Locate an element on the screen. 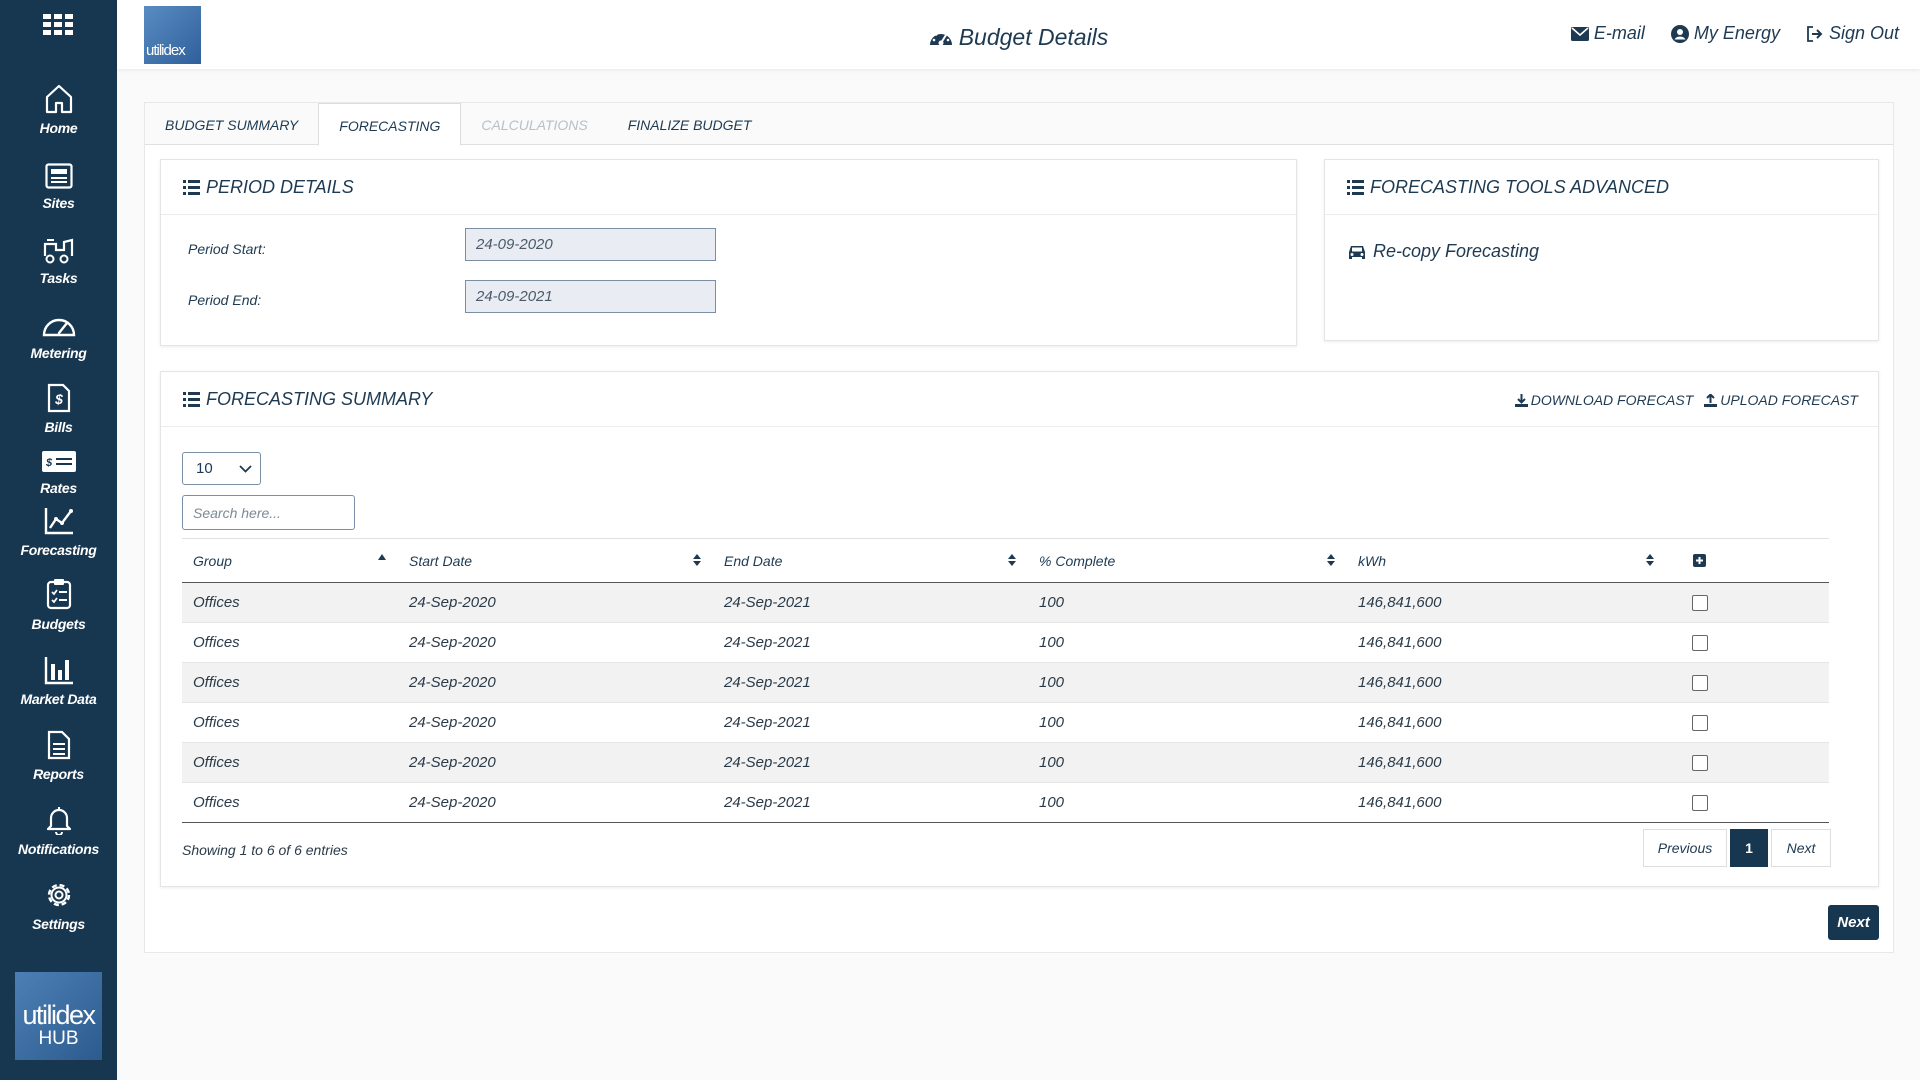 This screenshot has height=1080, width=1920. sidebar-item-label: Tasks is located at coordinates (58, 278).